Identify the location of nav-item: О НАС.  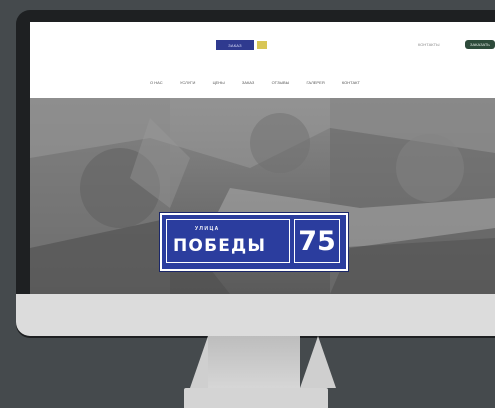
(156, 82).